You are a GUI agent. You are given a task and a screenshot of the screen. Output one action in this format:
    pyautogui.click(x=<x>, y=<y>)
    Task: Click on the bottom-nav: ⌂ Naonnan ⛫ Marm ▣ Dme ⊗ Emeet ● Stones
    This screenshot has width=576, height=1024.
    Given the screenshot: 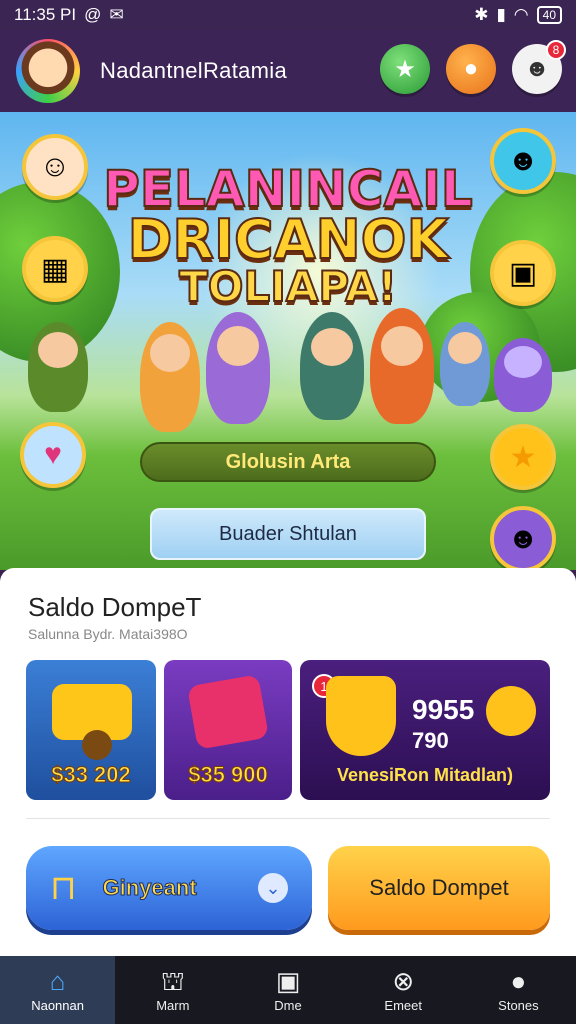 What is the action you would take?
    pyautogui.click(x=288, y=990)
    